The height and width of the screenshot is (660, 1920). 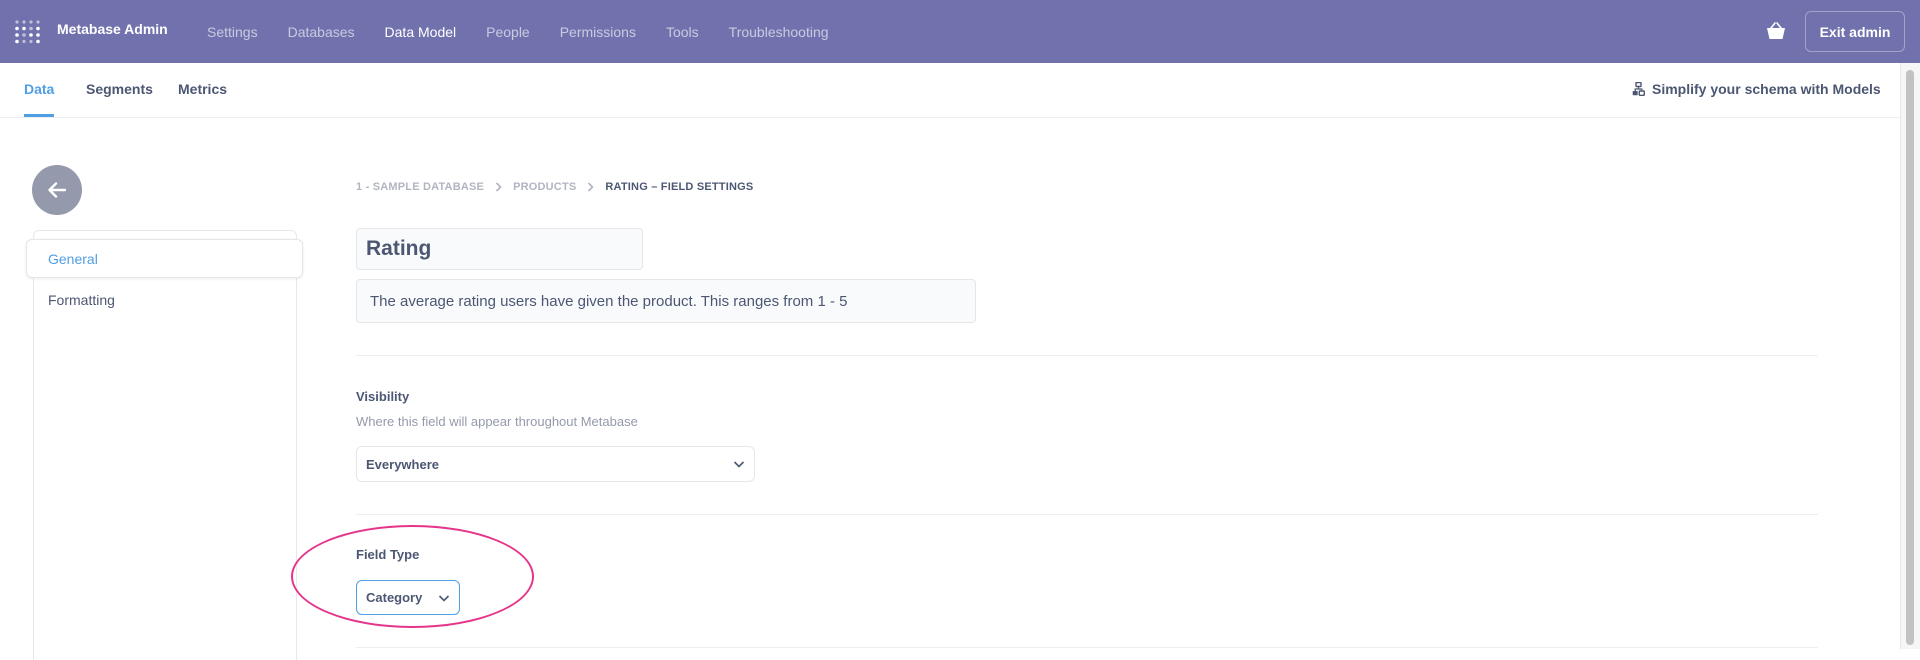 I want to click on field-type-title: Field Type, so click(x=388, y=554).